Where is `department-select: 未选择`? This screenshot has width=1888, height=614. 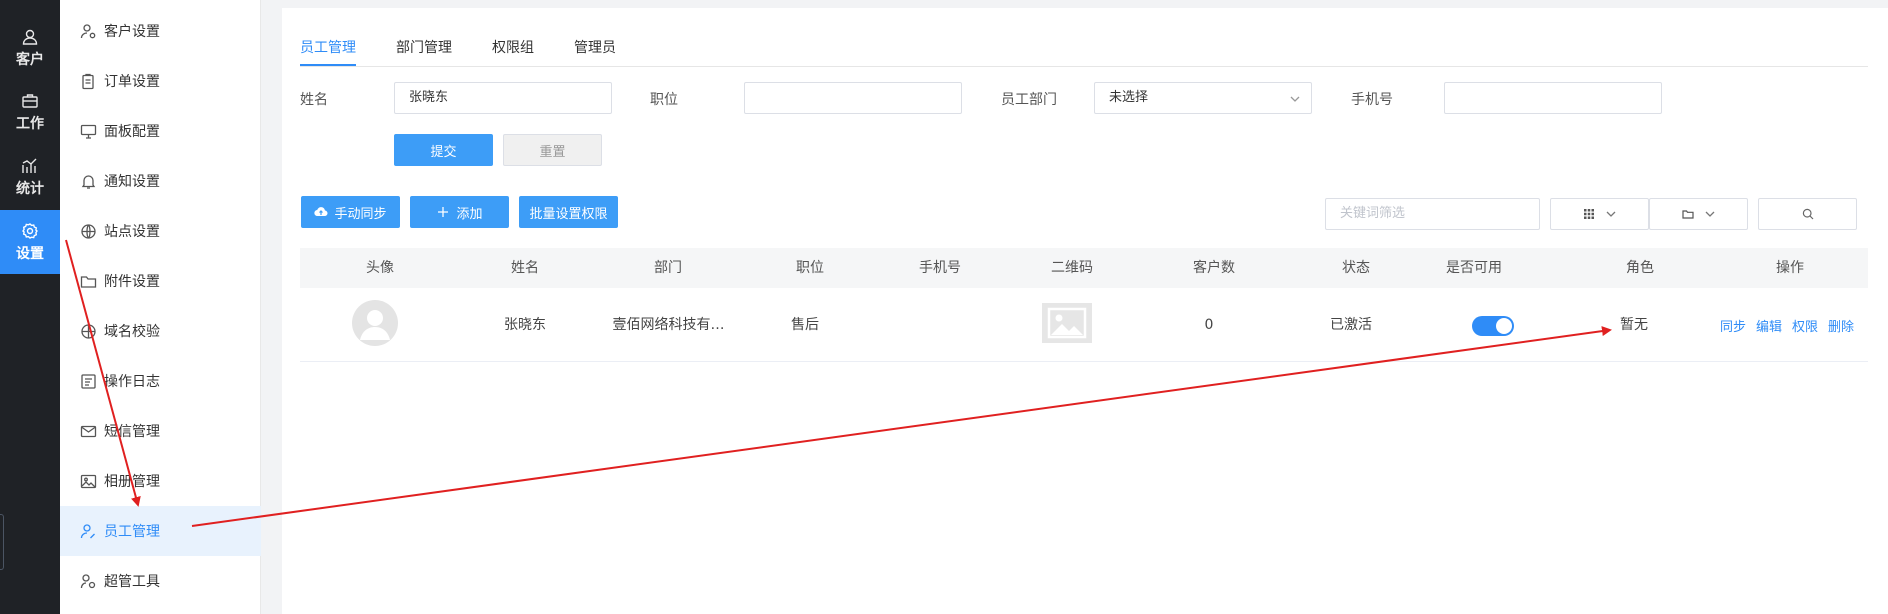 department-select: 未选择 is located at coordinates (1203, 98).